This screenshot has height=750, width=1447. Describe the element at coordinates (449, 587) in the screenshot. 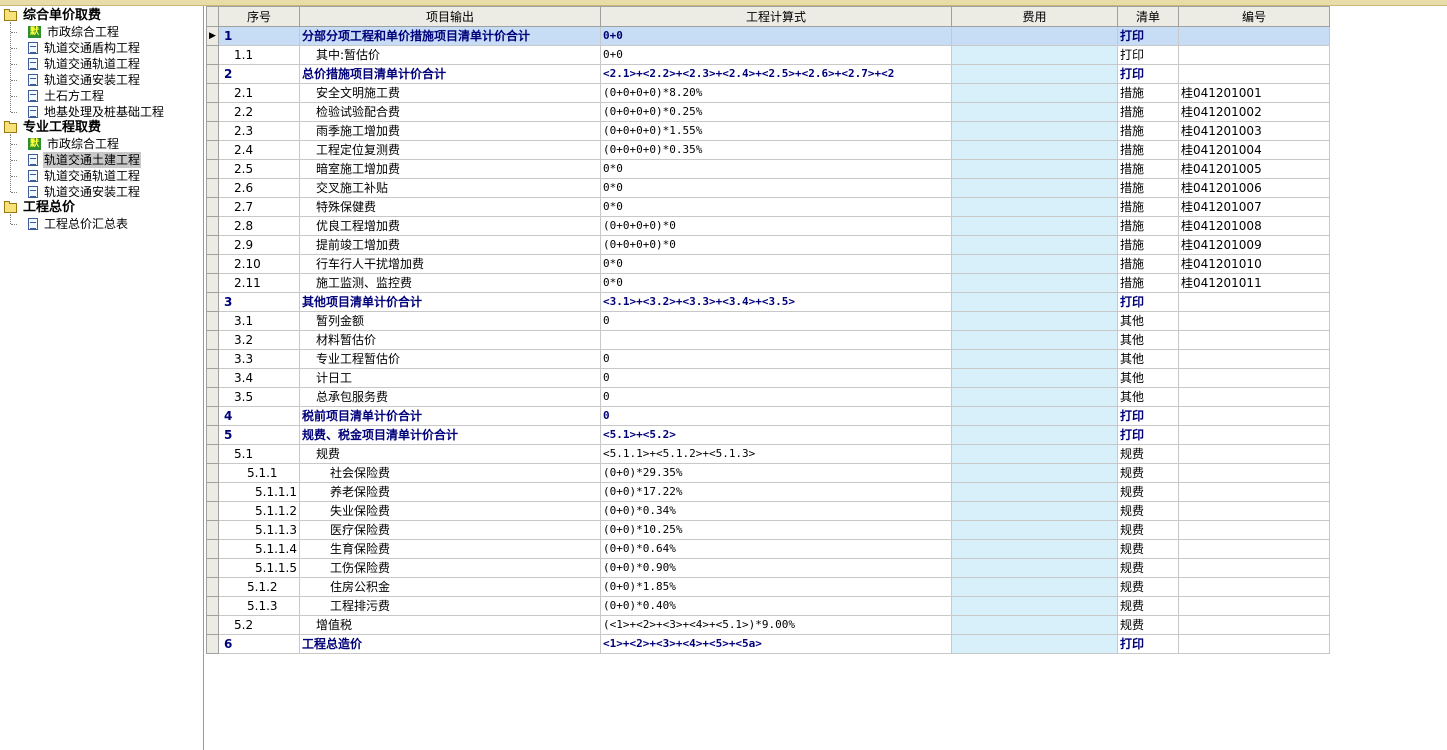

I see `cell-name: 住房公积金` at that location.